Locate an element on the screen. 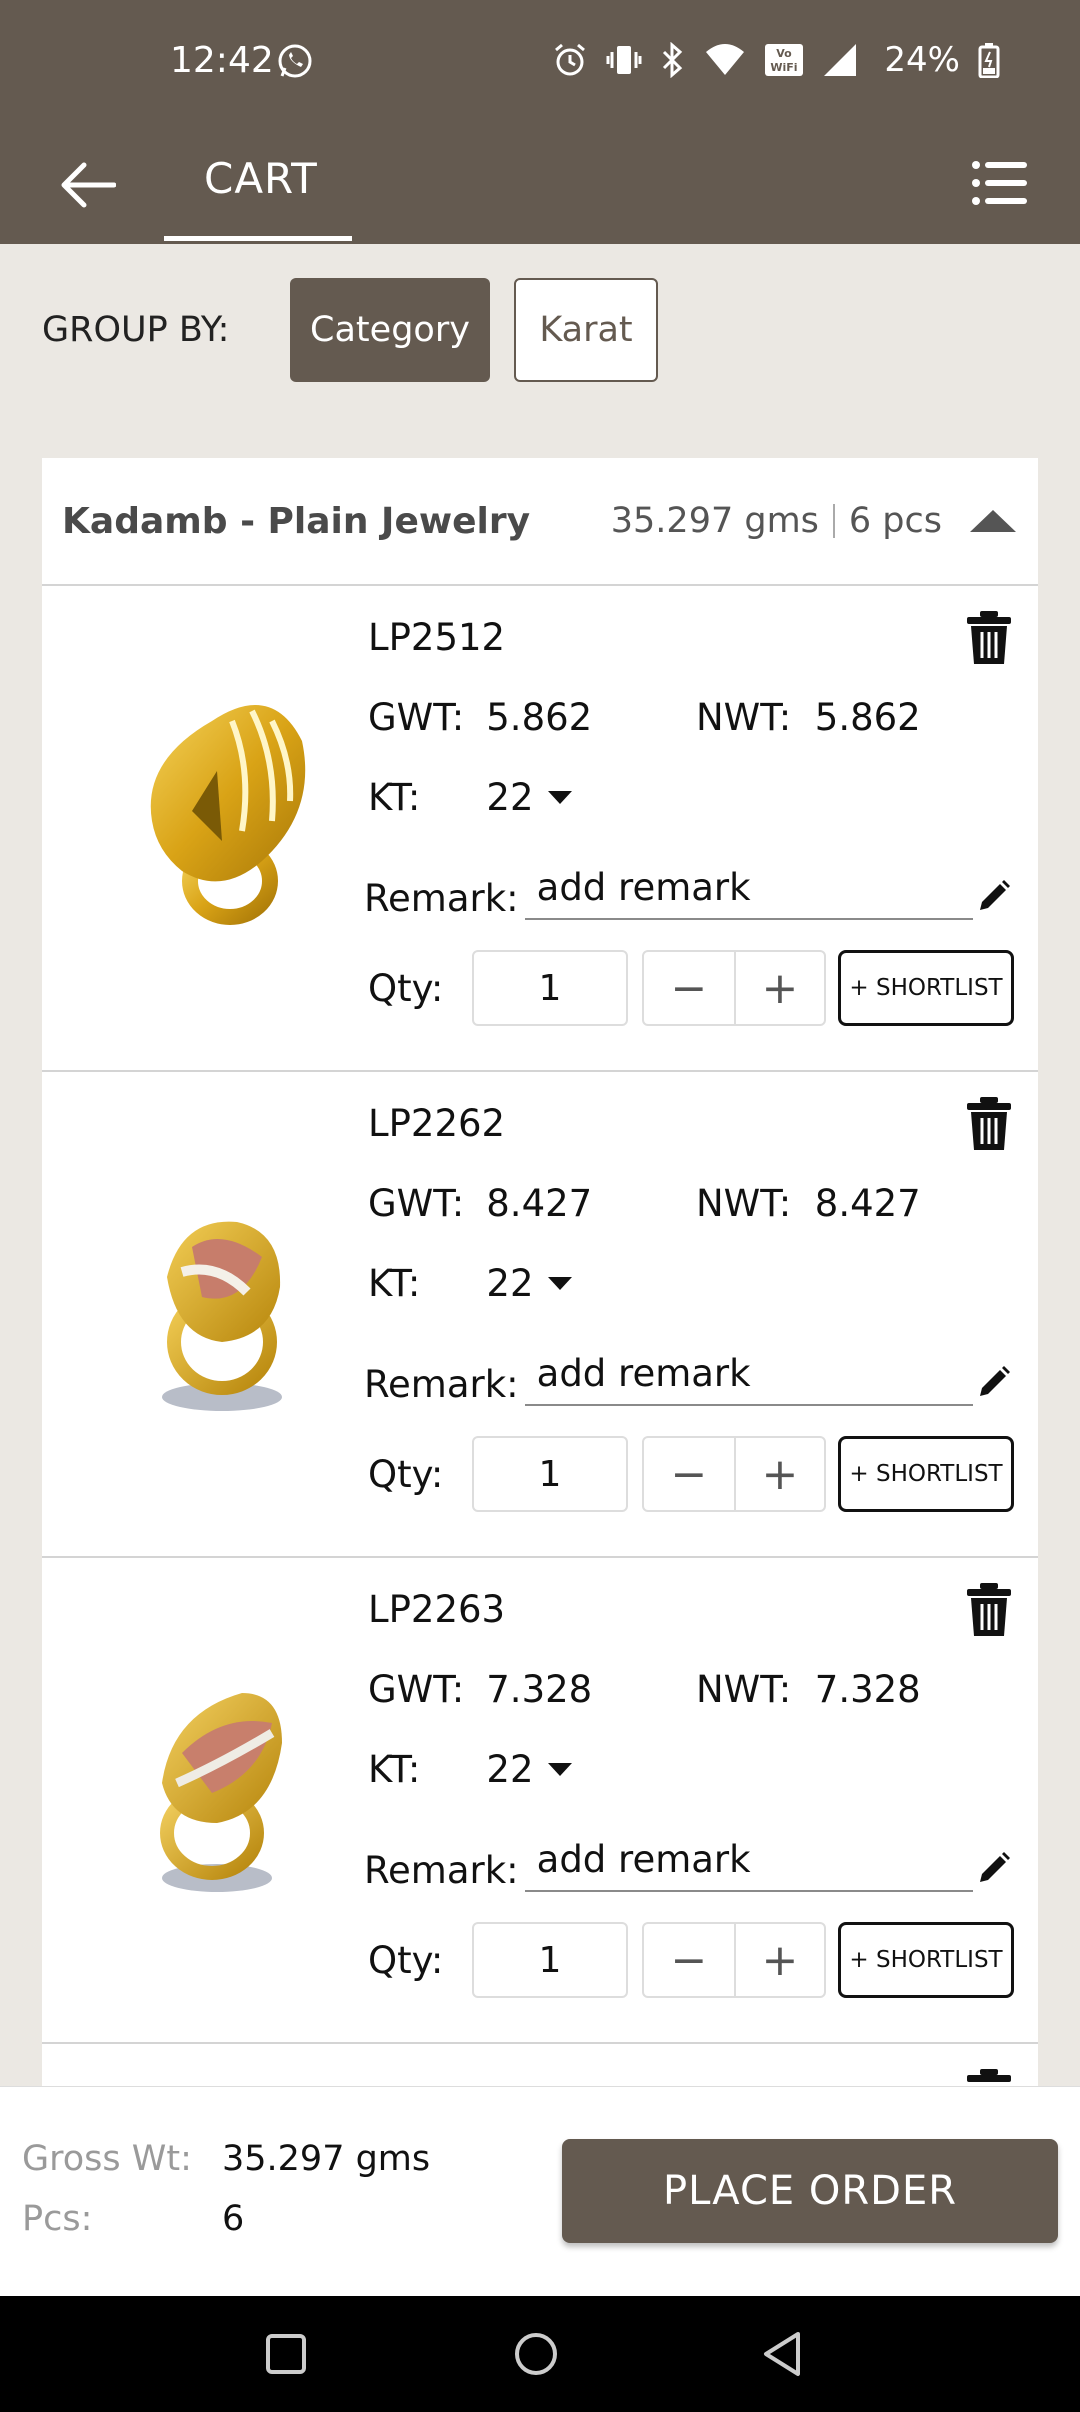  menu-button is located at coordinates (1000, 183).